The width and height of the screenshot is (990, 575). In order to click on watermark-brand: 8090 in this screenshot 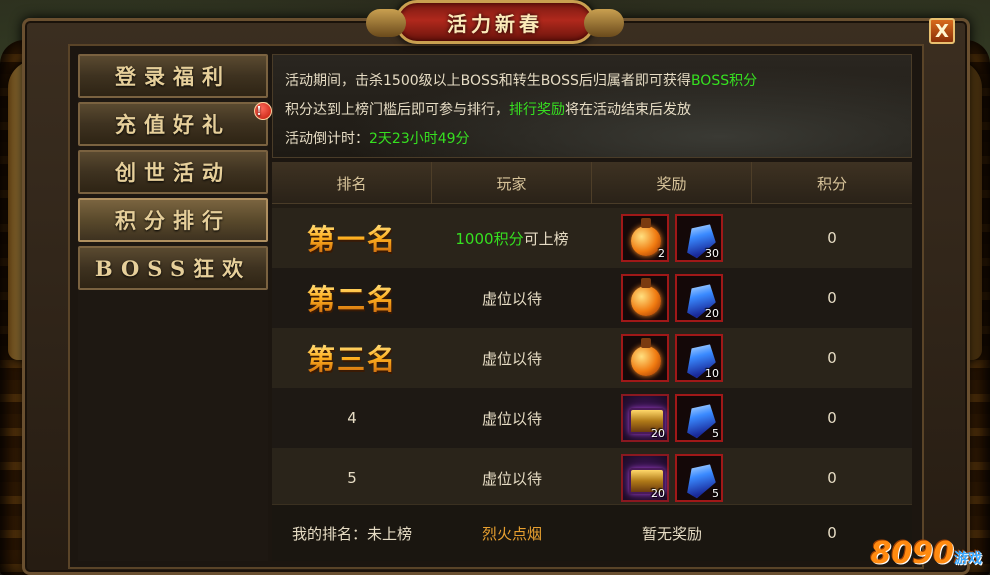, I will do `click(912, 553)`.